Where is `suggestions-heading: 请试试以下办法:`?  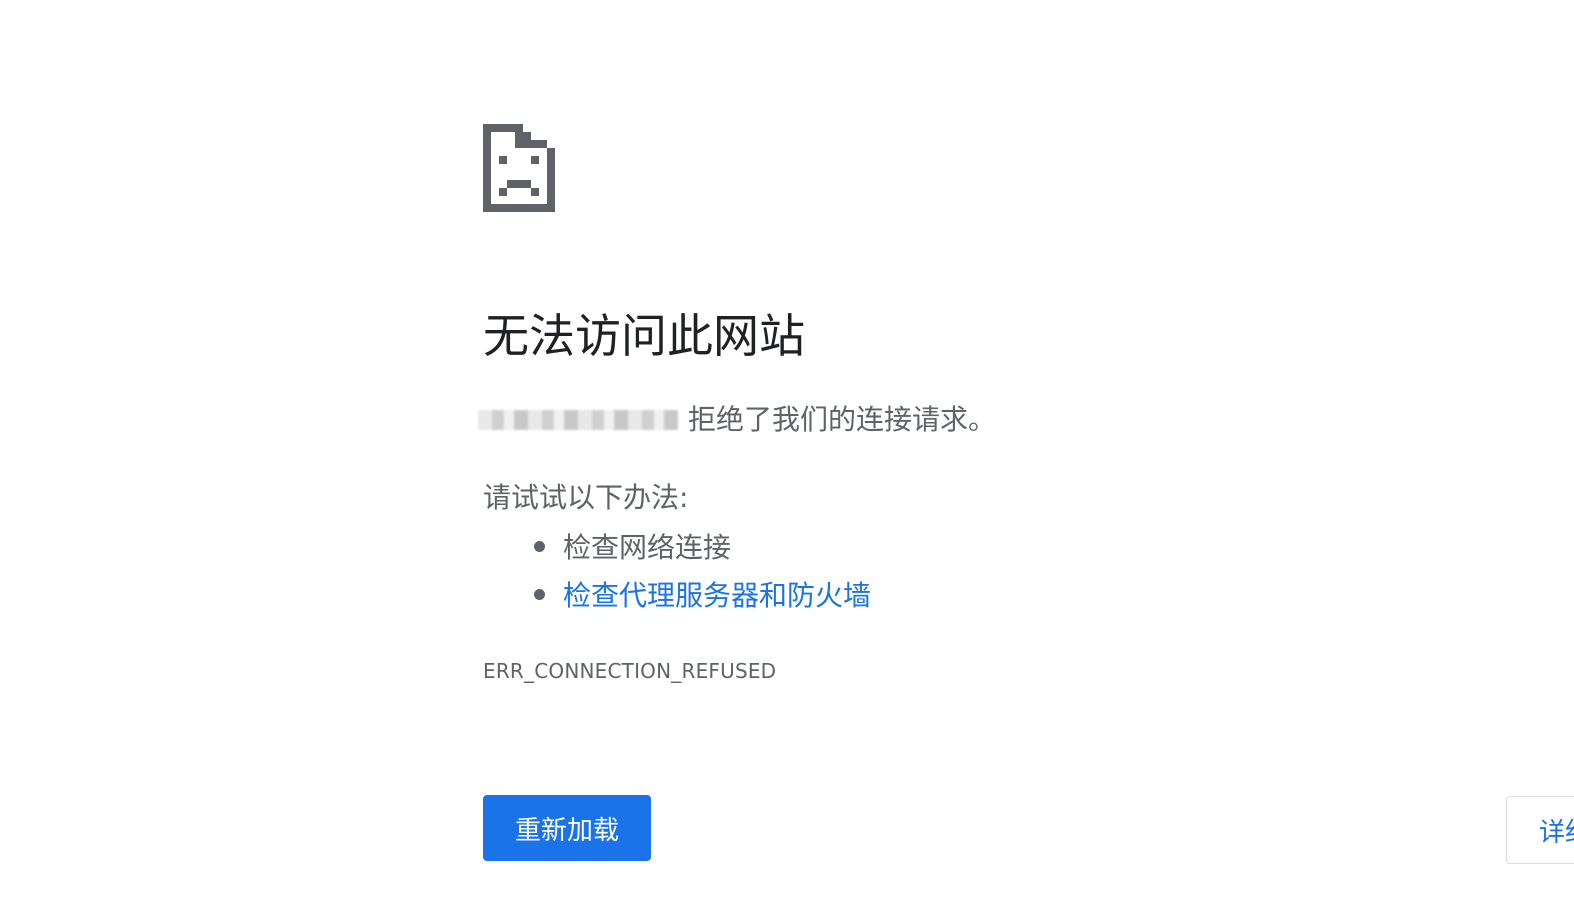 suggestions-heading: 请试试以下办法: is located at coordinates (586, 497).